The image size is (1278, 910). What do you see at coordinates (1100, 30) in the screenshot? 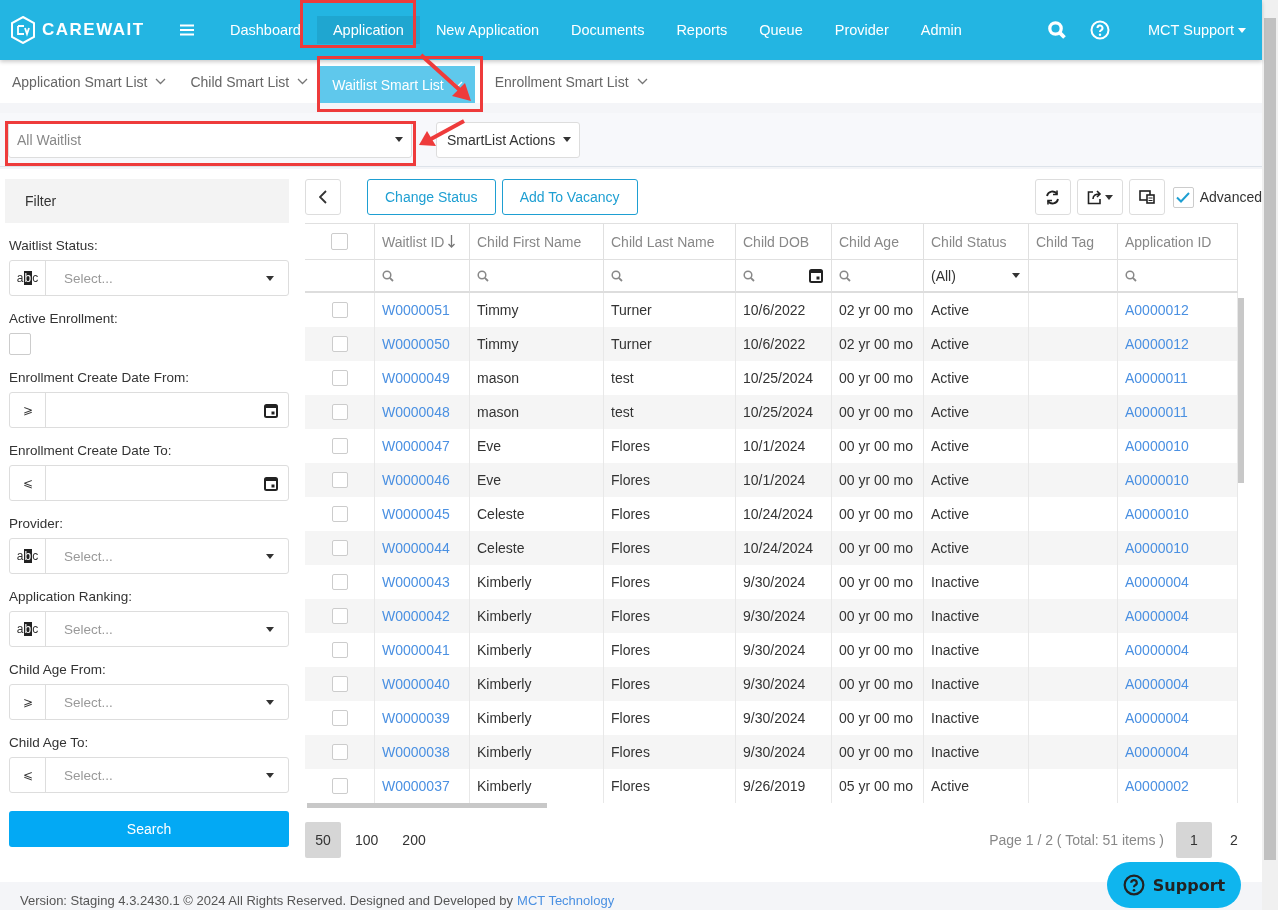
I see `help-icon` at bounding box center [1100, 30].